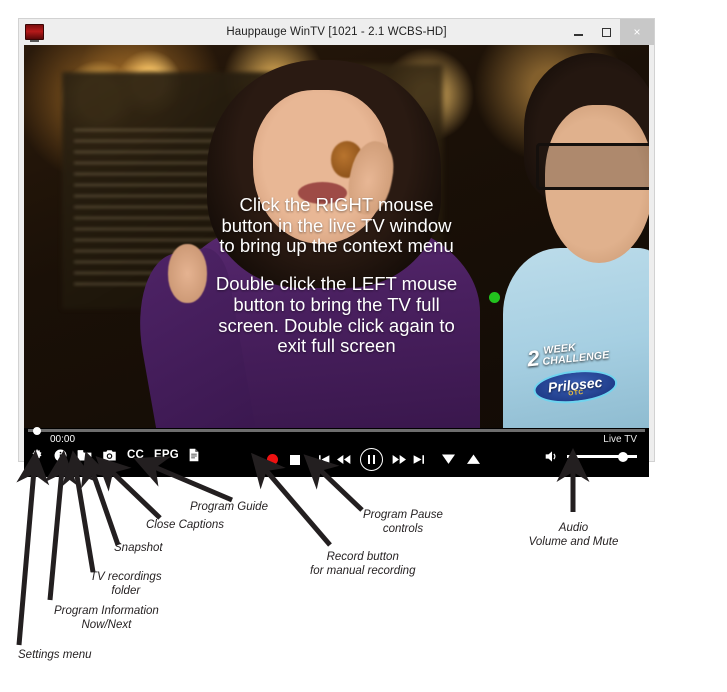  I want to click on overlay-line-3: to bring up the context menu, so click(336, 246).